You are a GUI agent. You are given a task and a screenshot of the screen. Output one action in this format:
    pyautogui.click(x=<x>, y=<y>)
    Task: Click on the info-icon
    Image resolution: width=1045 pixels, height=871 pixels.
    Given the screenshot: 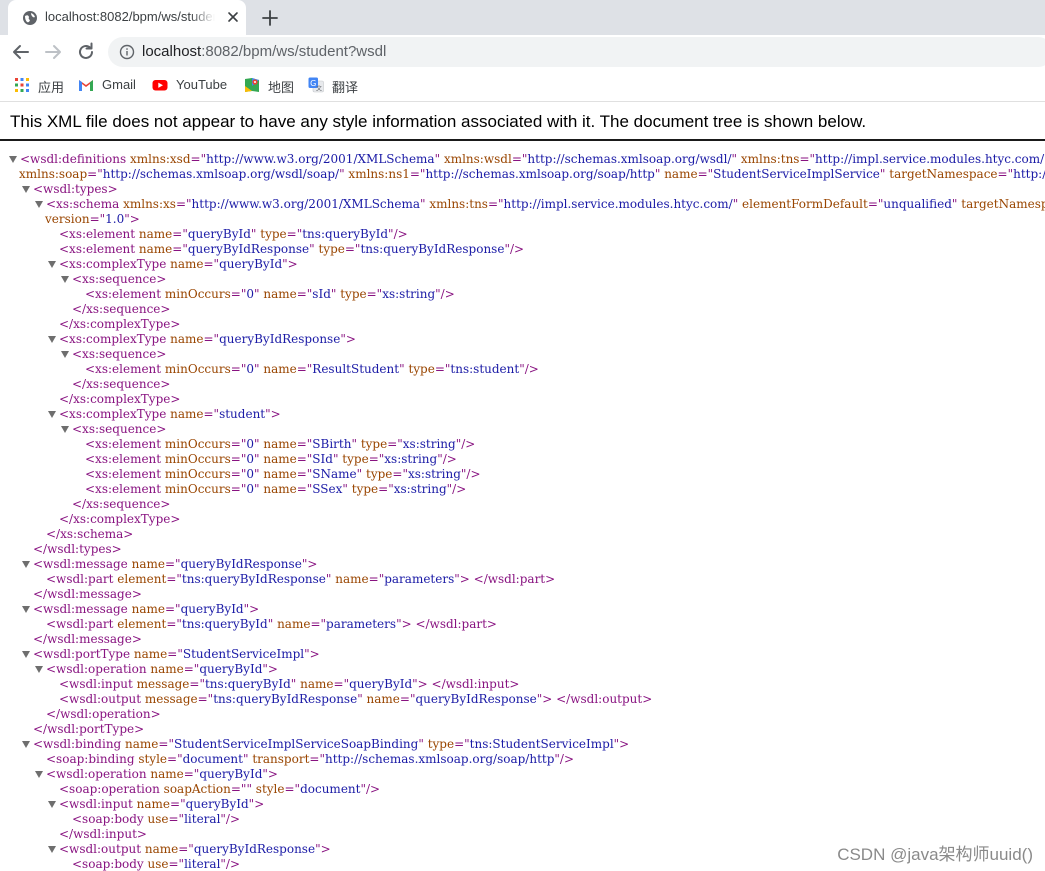 What is the action you would take?
    pyautogui.click(x=127, y=52)
    